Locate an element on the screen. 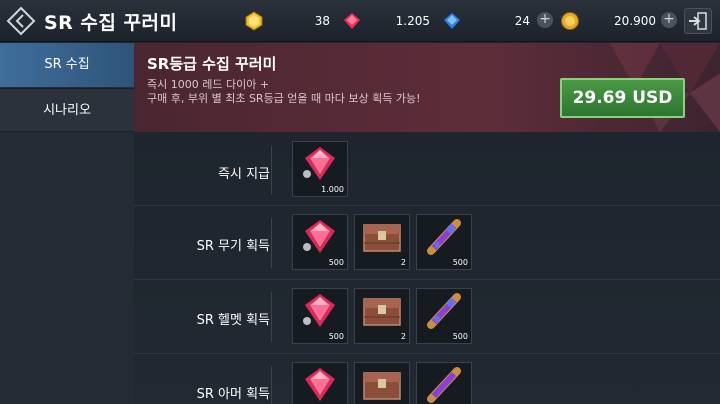  page-title: SR 수집 꾸러미 is located at coordinates (111, 23).